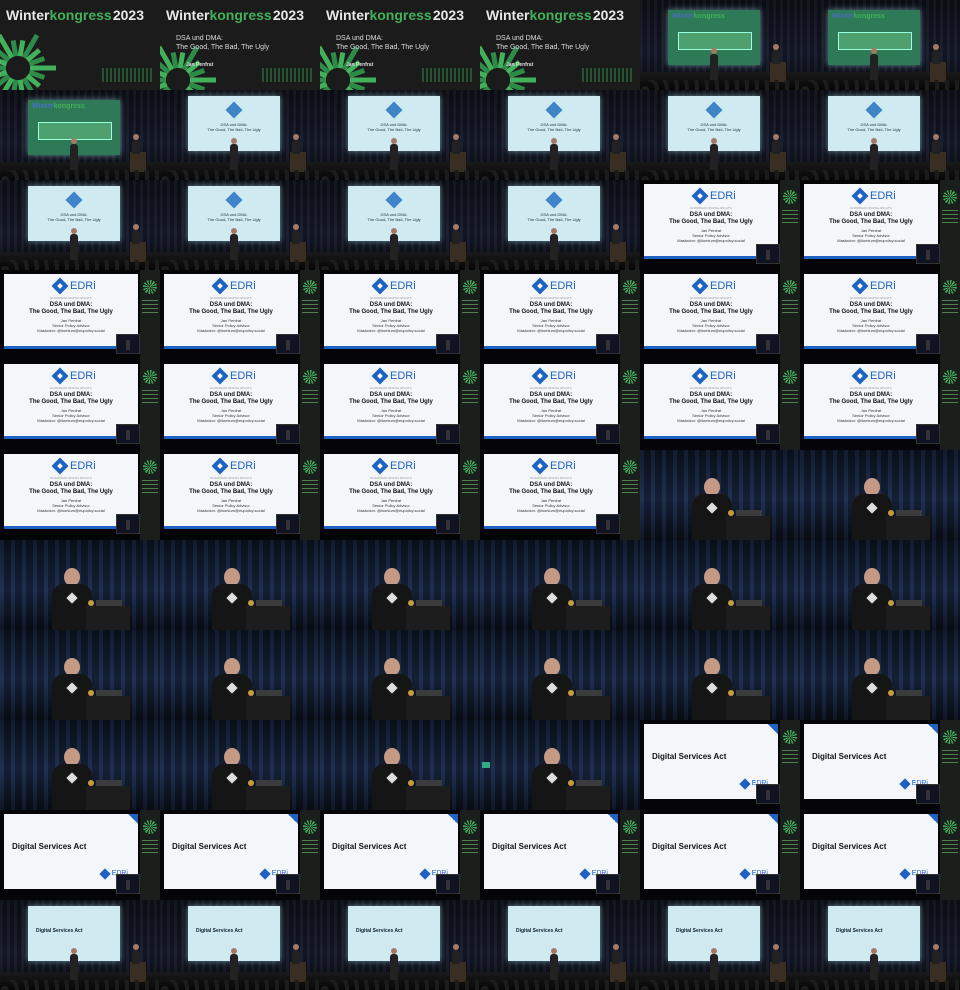  What do you see at coordinates (508, 15) in the screenshot?
I see `event-brand-part1: Winter` at bounding box center [508, 15].